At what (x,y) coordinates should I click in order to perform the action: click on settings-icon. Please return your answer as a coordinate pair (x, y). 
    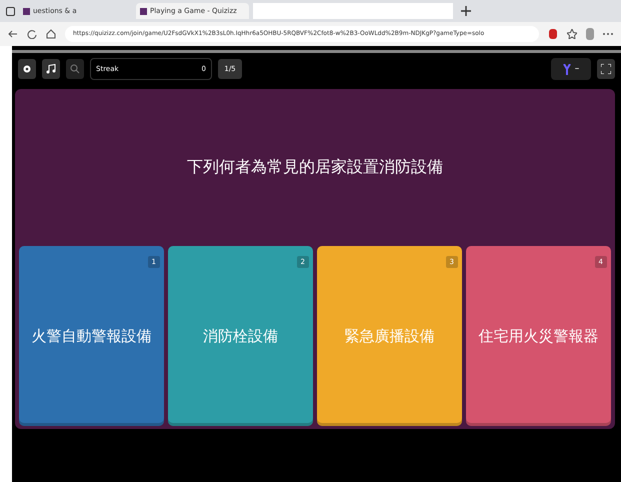
    Looking at the image, I should click on (27, 69).